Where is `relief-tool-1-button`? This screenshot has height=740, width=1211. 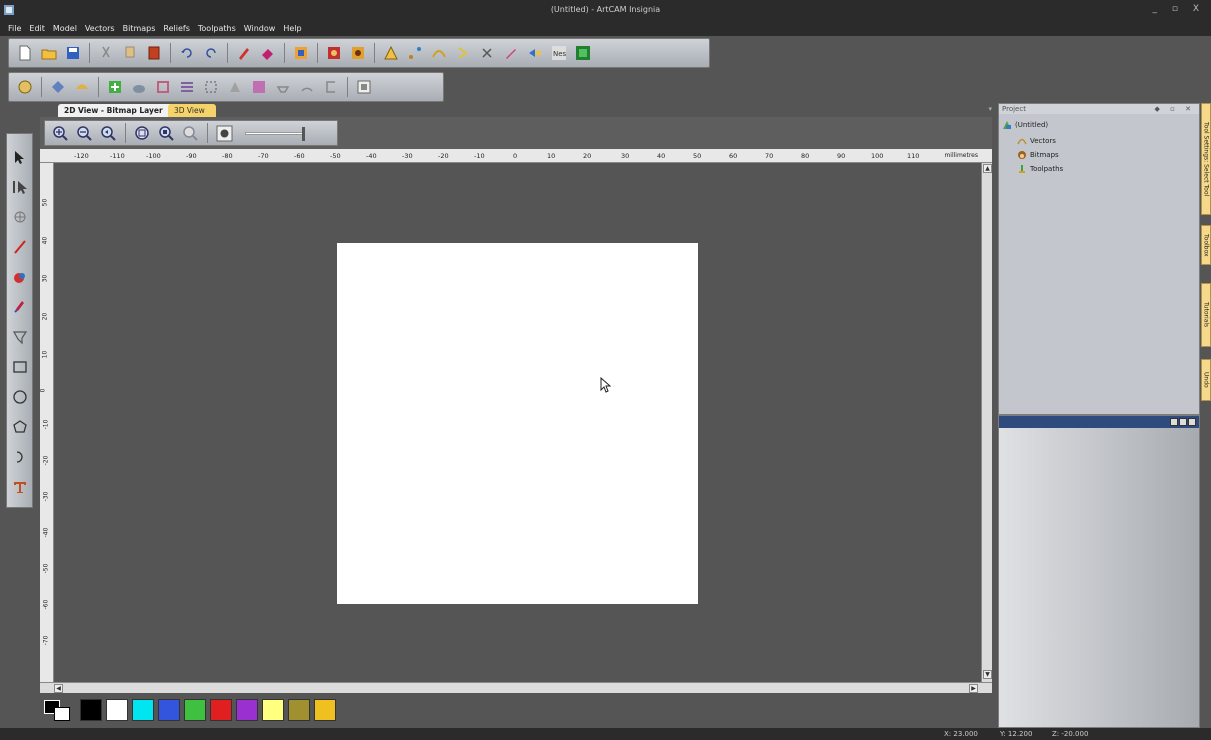
relief-tool-1-button is located at coordinates (25, 87).